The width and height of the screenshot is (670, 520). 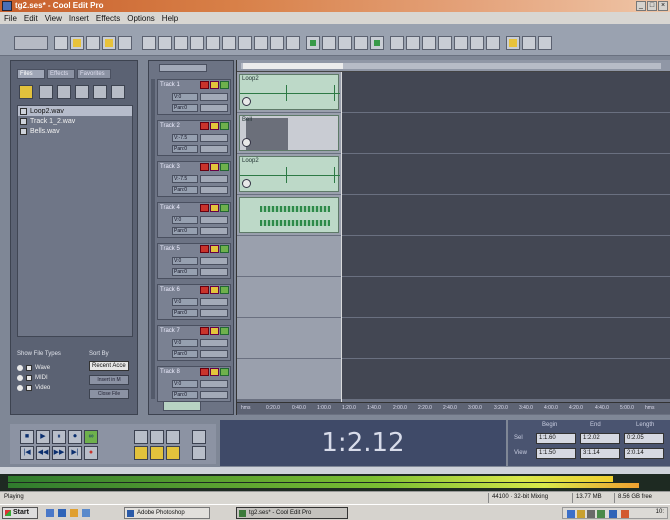 What do you see at coordinates (149, 43) in the screenshot?
I see `cut-button` at bounding box center [149, 43].